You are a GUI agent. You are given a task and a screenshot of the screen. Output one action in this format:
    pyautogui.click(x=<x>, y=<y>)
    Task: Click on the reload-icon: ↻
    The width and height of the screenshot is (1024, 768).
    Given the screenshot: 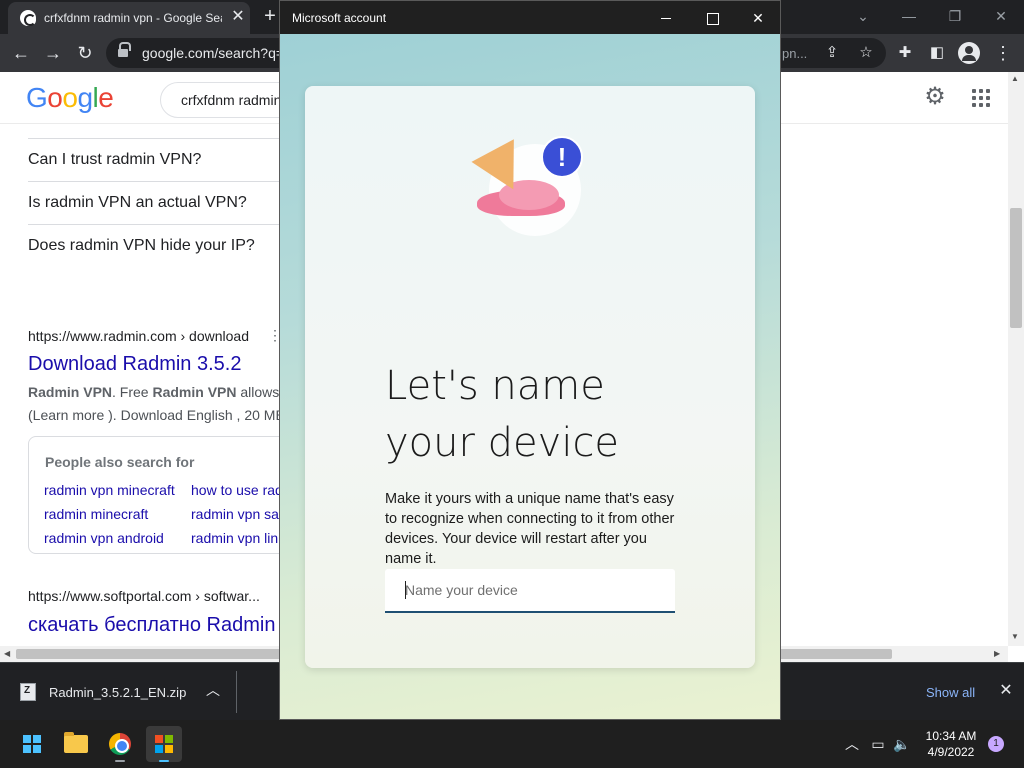 What is the action you would take?
    pyautogui.click(x=85, y=53)
    